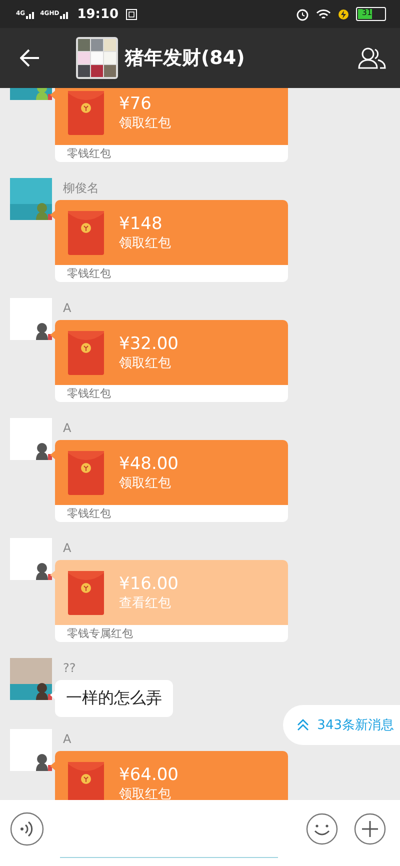 The width and height of the screenshot is (400, 866). Describe the element at coordinates (100, 633) in the screenshot. I see `packet-type: 零钱专属红包` at that location.